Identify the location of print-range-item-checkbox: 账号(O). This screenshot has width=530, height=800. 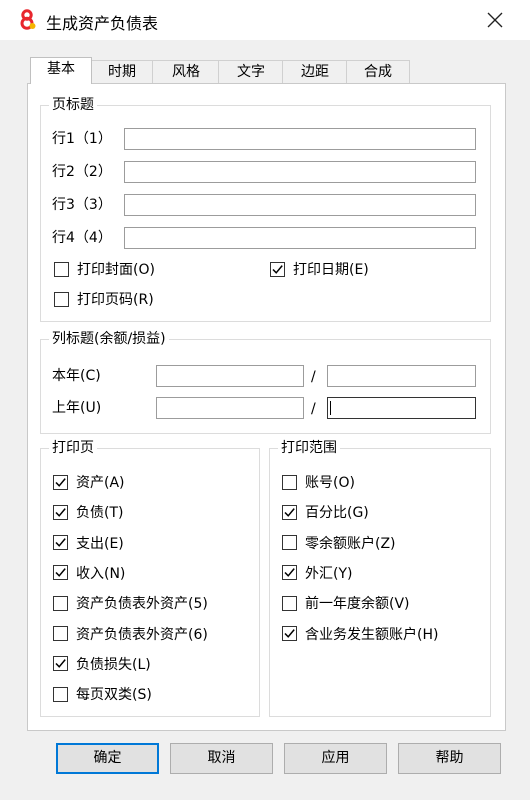
(318, 482).